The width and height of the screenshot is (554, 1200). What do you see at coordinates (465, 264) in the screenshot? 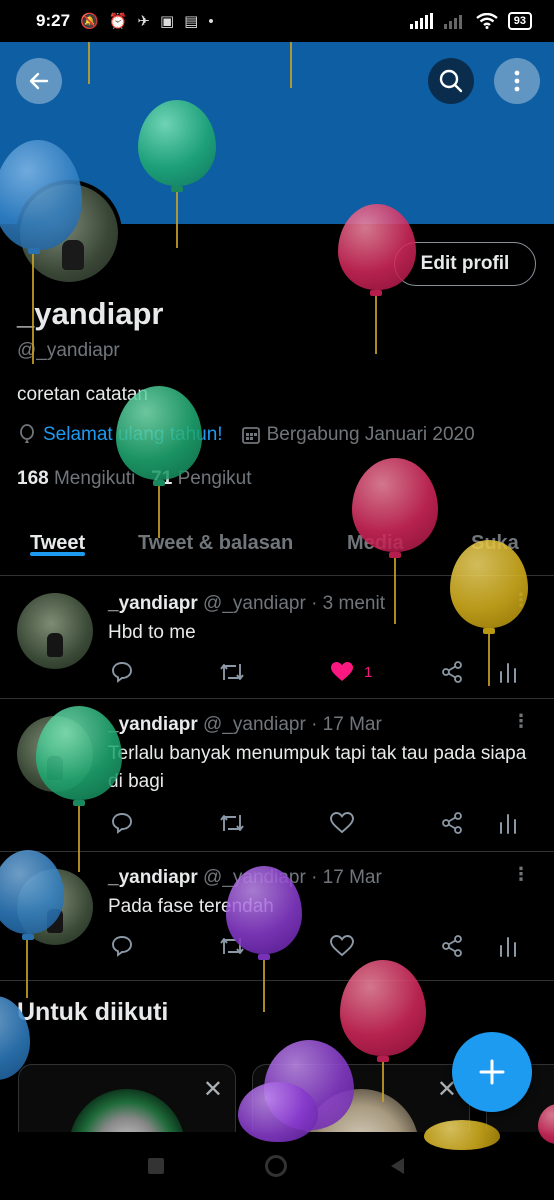
I see `edit-profile-button: Edit profil` at bounding box center [465, 264].